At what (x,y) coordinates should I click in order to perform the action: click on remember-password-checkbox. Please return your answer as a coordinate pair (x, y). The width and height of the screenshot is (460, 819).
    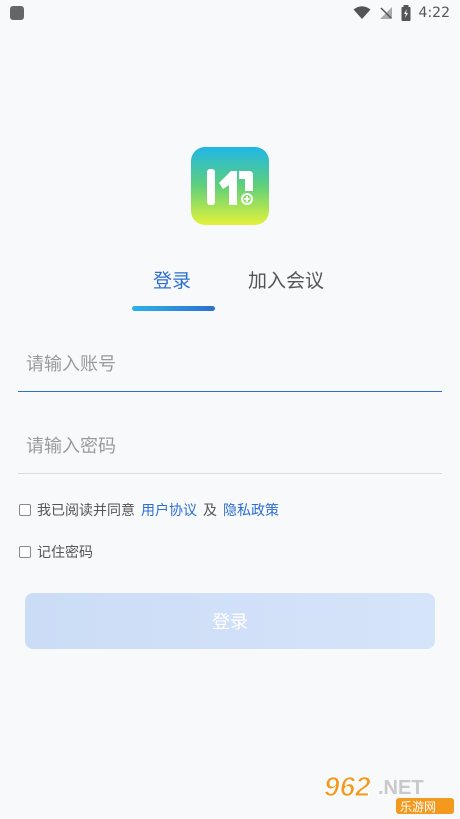
    Looking at the image, I should click on (25, 552).